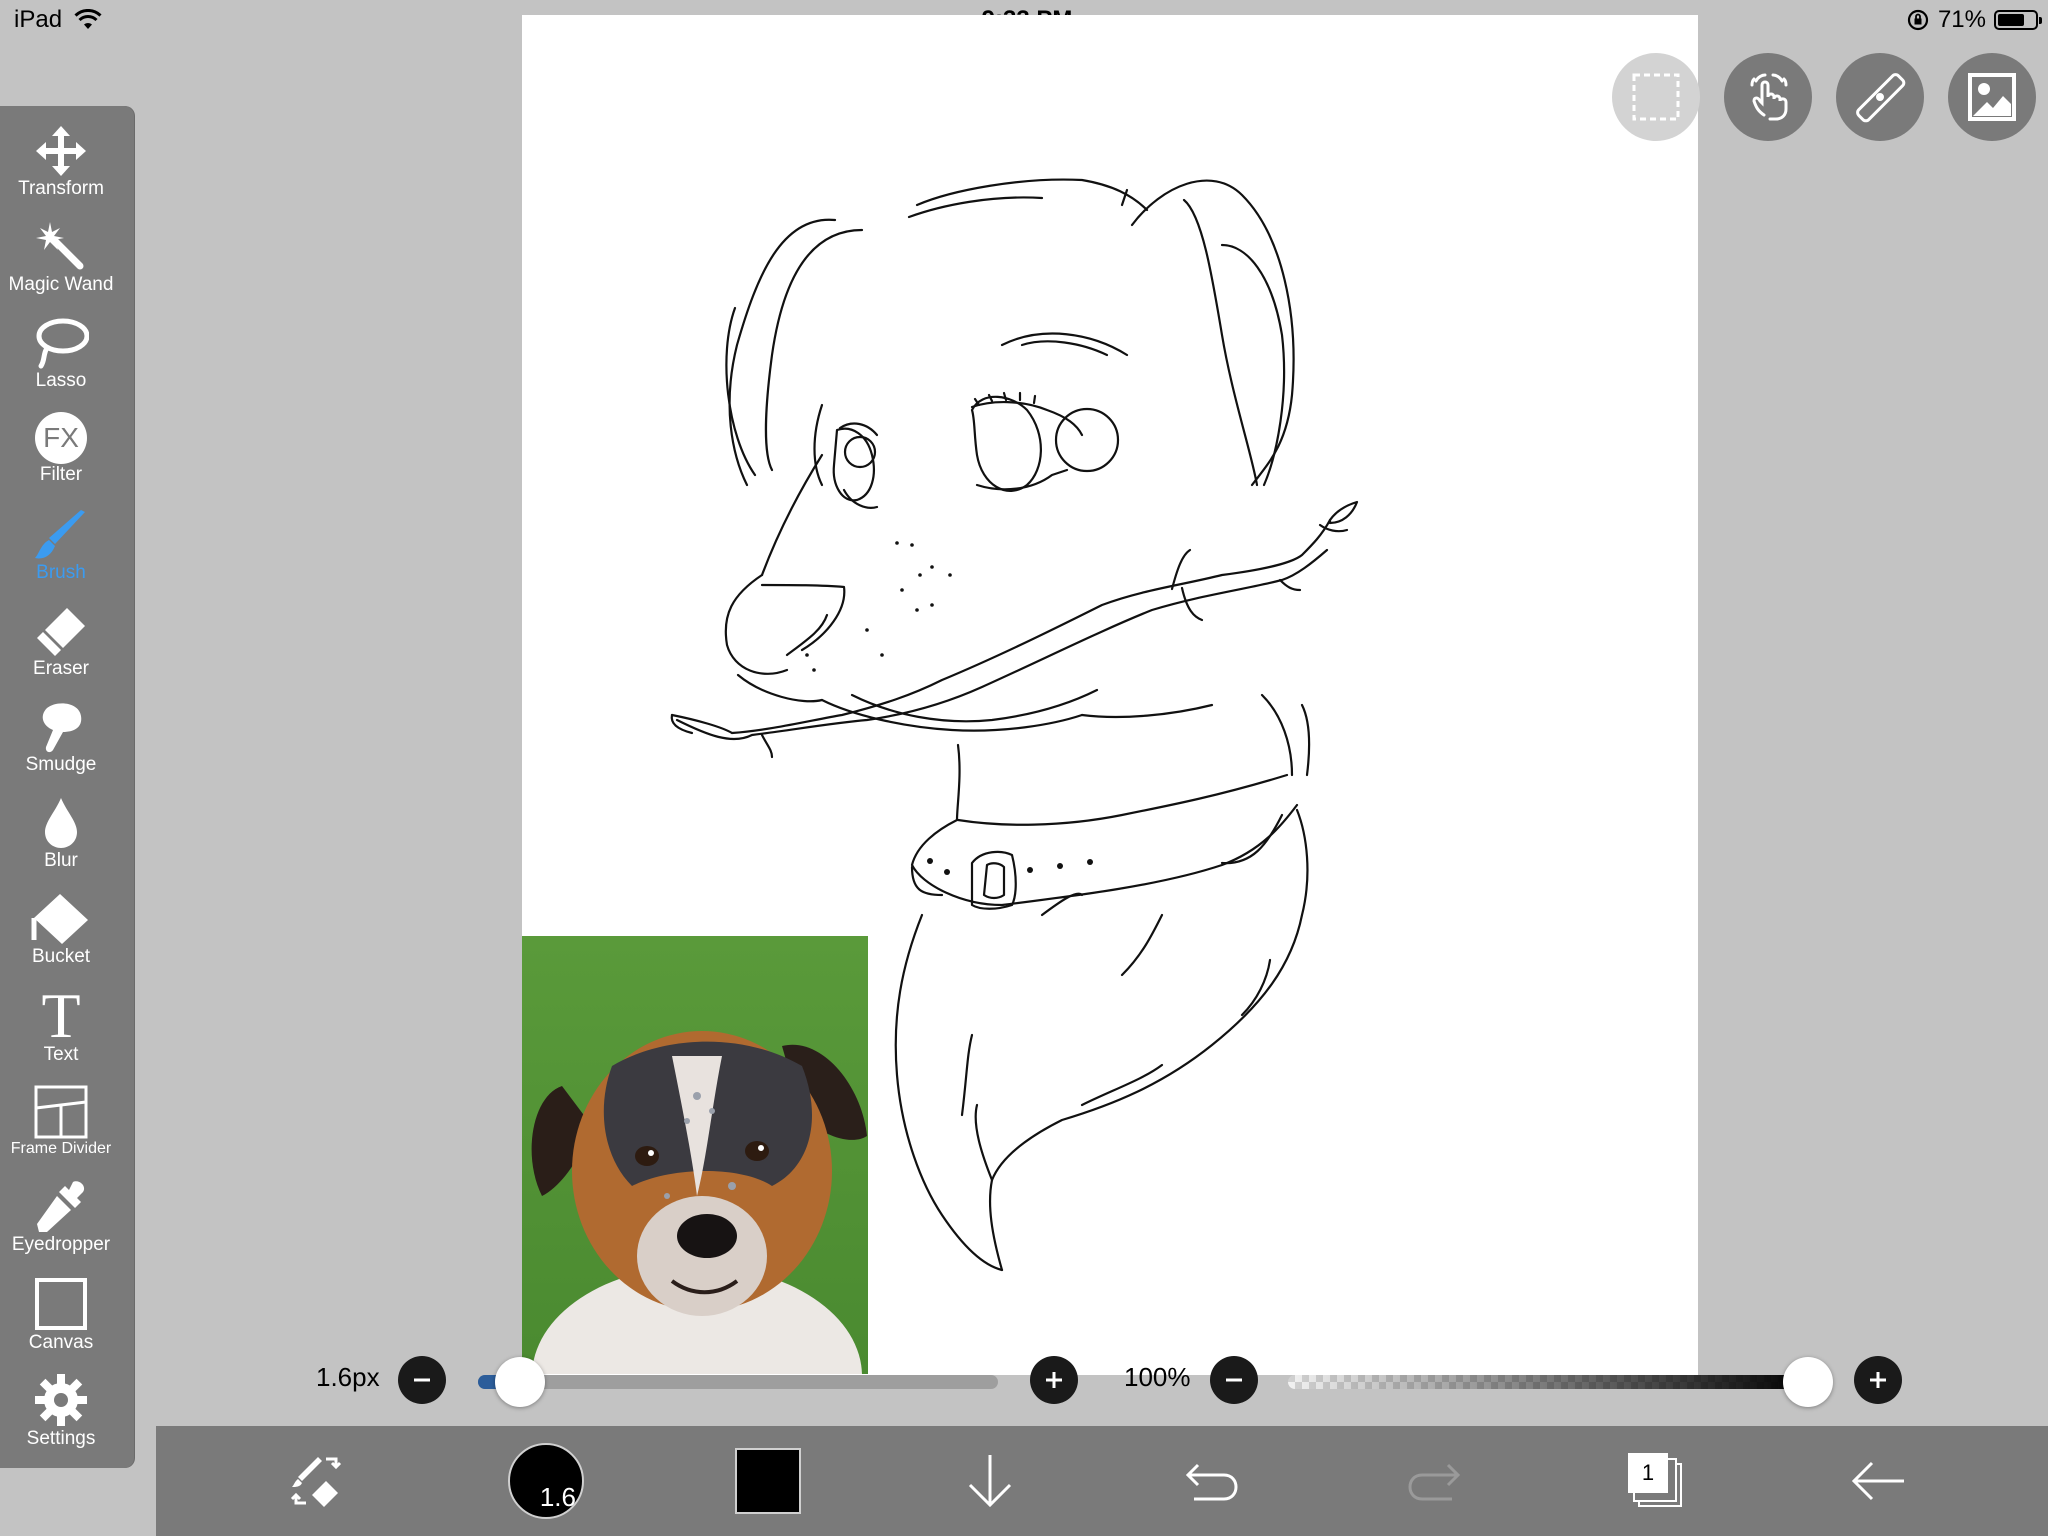  What do you see at coordinates (61, 1112) in the screenshot?
I see `frame-divider-icon` at bounding box center [61, 1112].